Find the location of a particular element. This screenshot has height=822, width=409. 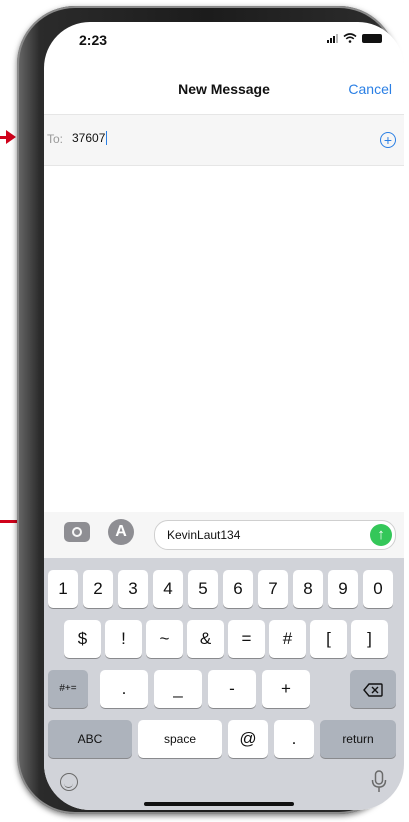

key-6: 6 is located at coordinates (238, 589).